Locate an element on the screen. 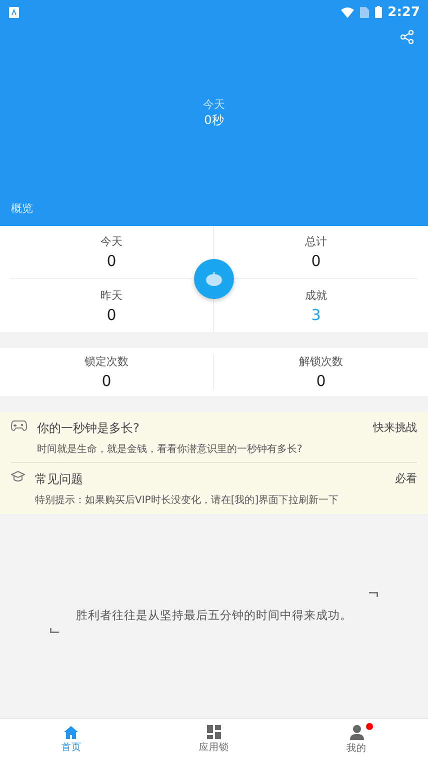 The height and width of the screenshot is (760, 428). stat-label: 解锁次数 is located at coordinates (321, 361).